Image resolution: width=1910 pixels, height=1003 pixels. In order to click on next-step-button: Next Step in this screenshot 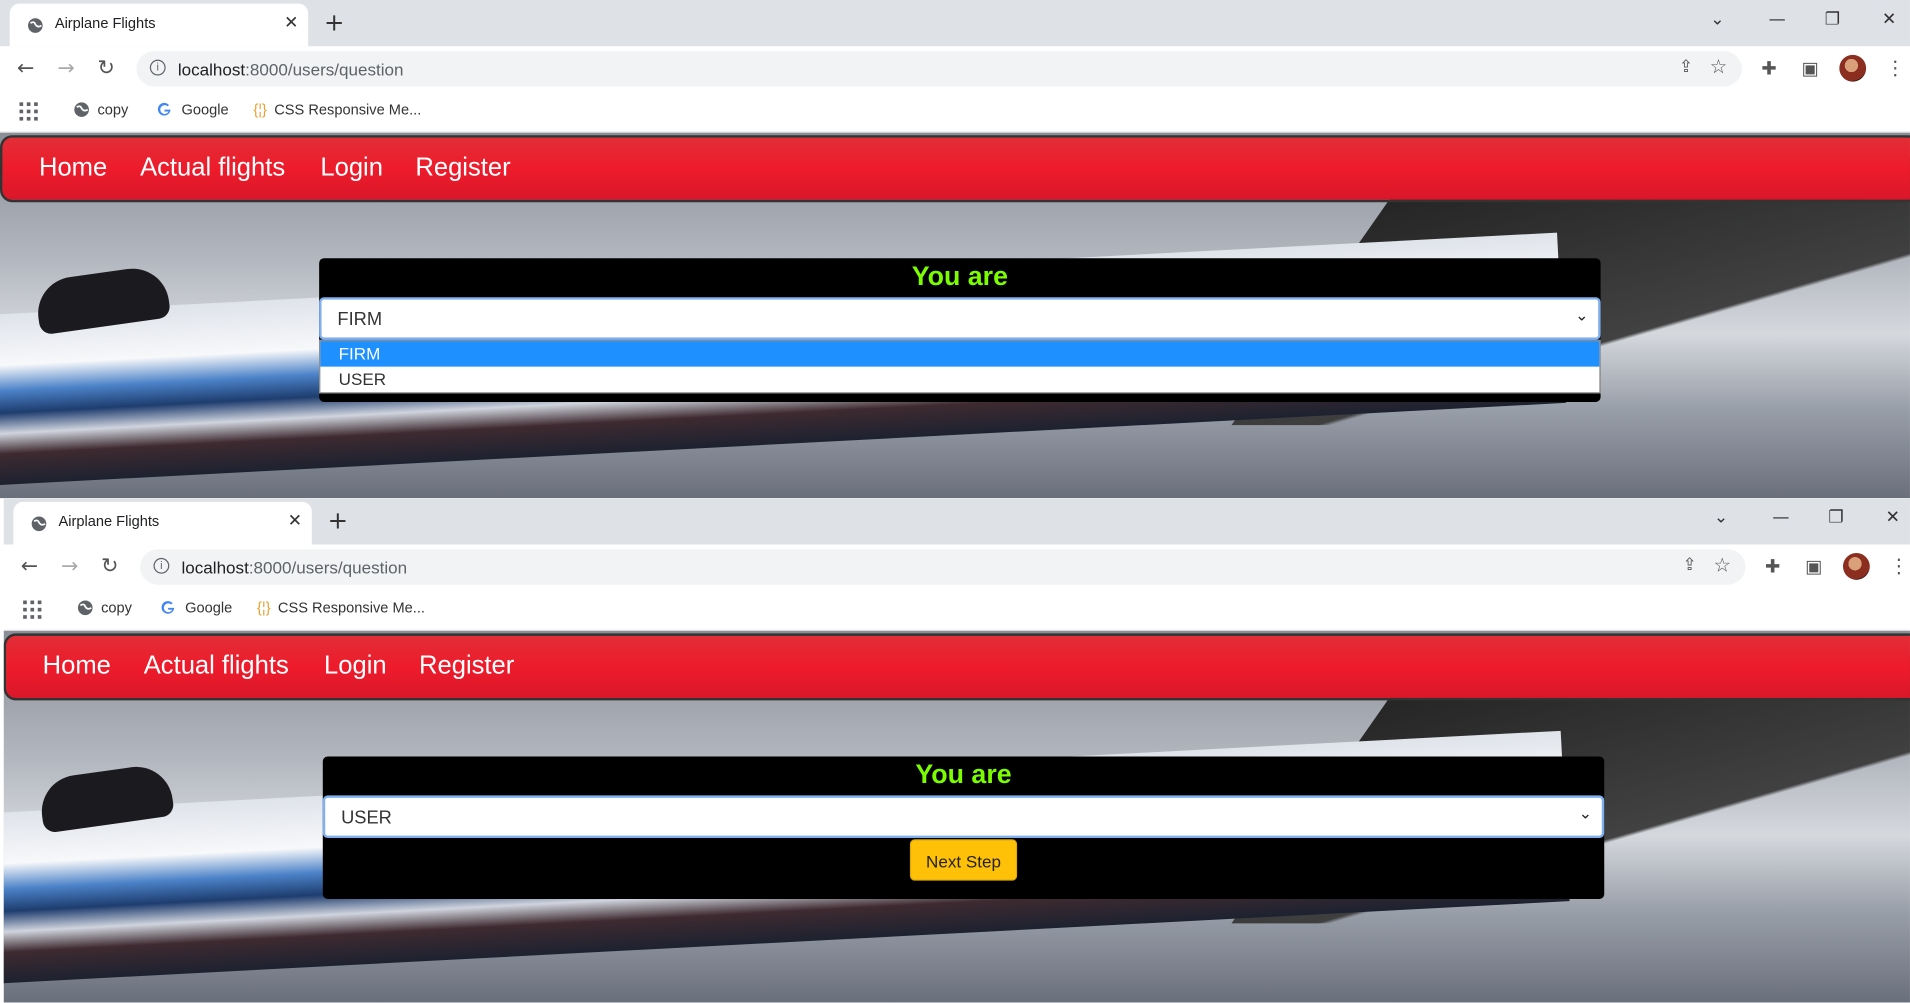, I will do `click(963, 860)`.